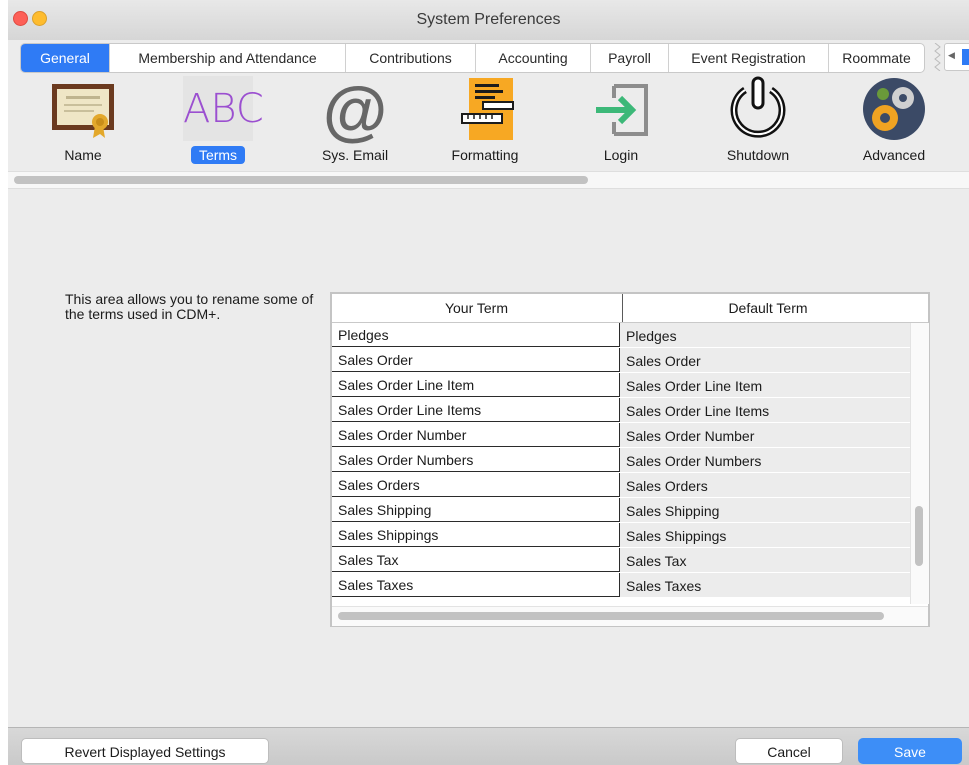 The height and width of the screenshot is (765, 969). What do you see at coordinates (487, 109) in the screenshot?
I see `ruler-pencil-icon` at bounding box center [487, 109].